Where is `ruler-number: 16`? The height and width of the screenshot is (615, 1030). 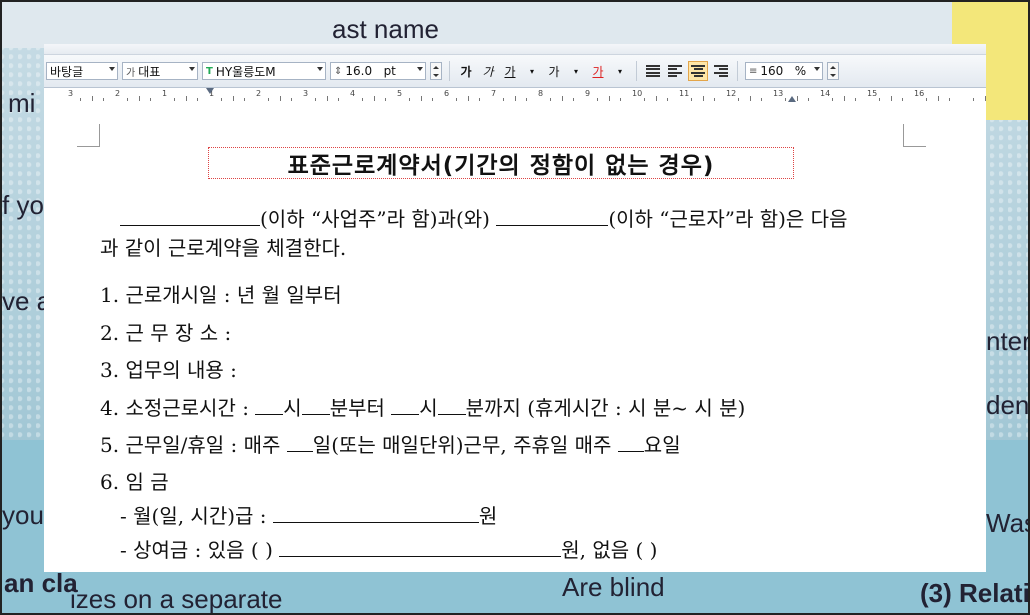 ruler-number: 16 is located at coordinates (919, 93).